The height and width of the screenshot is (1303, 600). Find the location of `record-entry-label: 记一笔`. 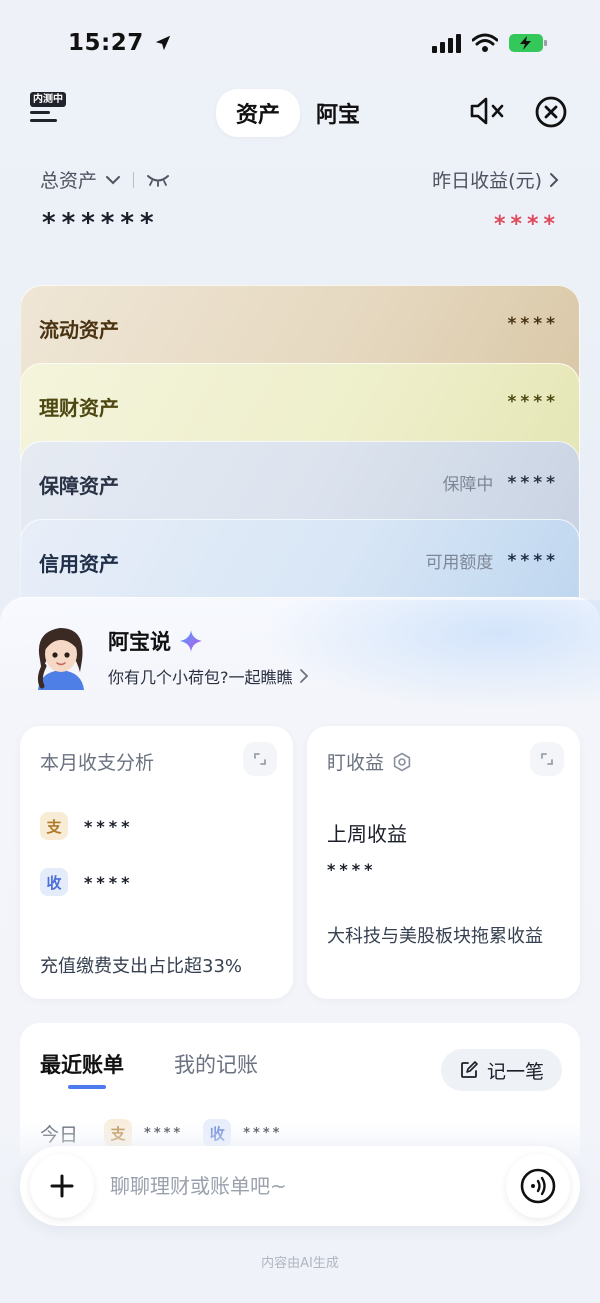

record-entry-label: 记一笔 is located at coordinates (515, 1071).